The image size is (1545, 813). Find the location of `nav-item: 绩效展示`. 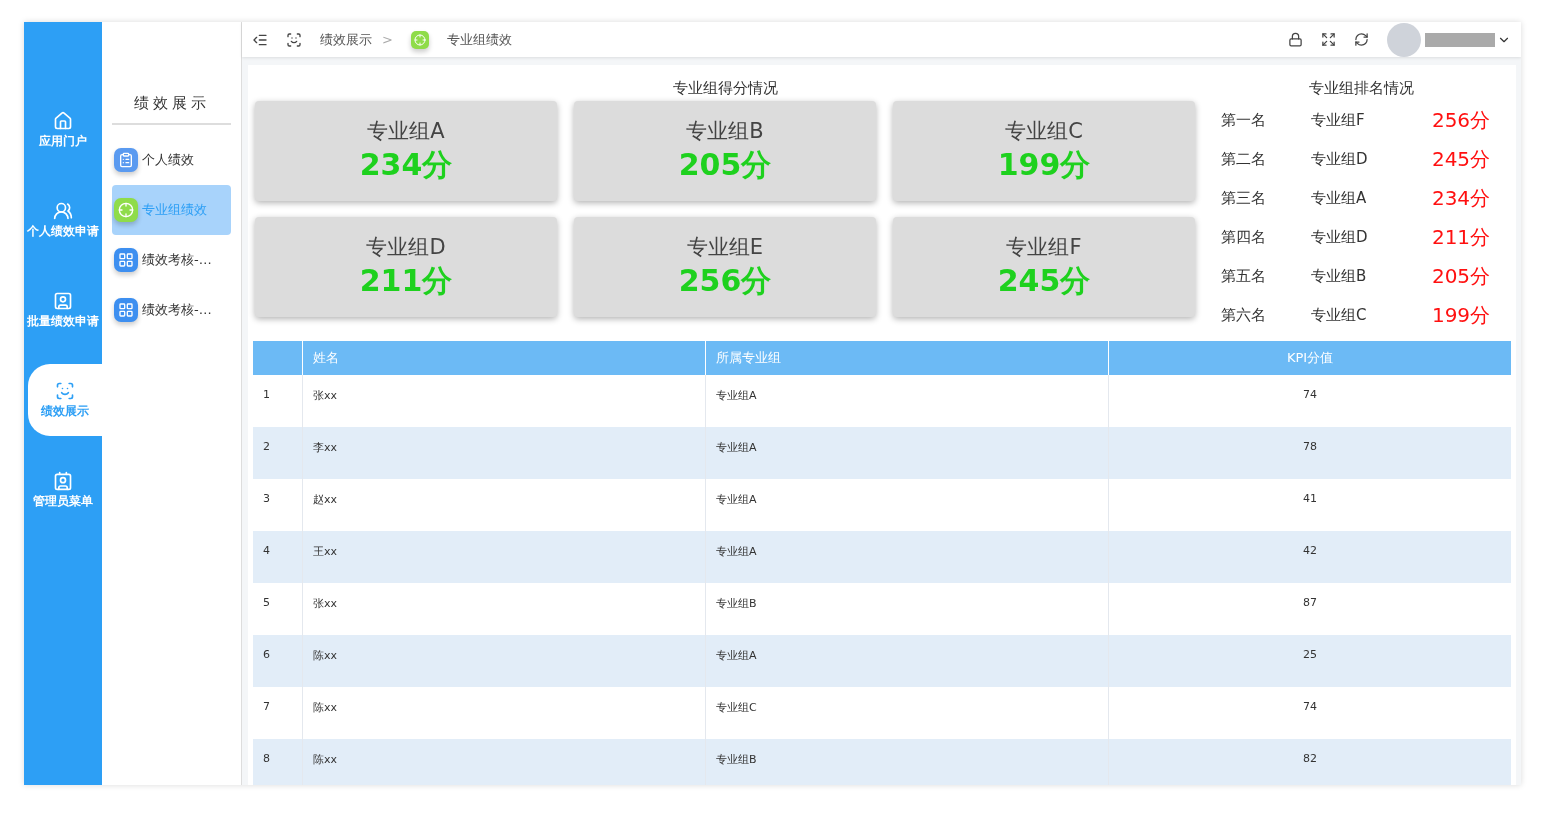

nav-item: 绩效展示 is located at coordinates (65, 400).